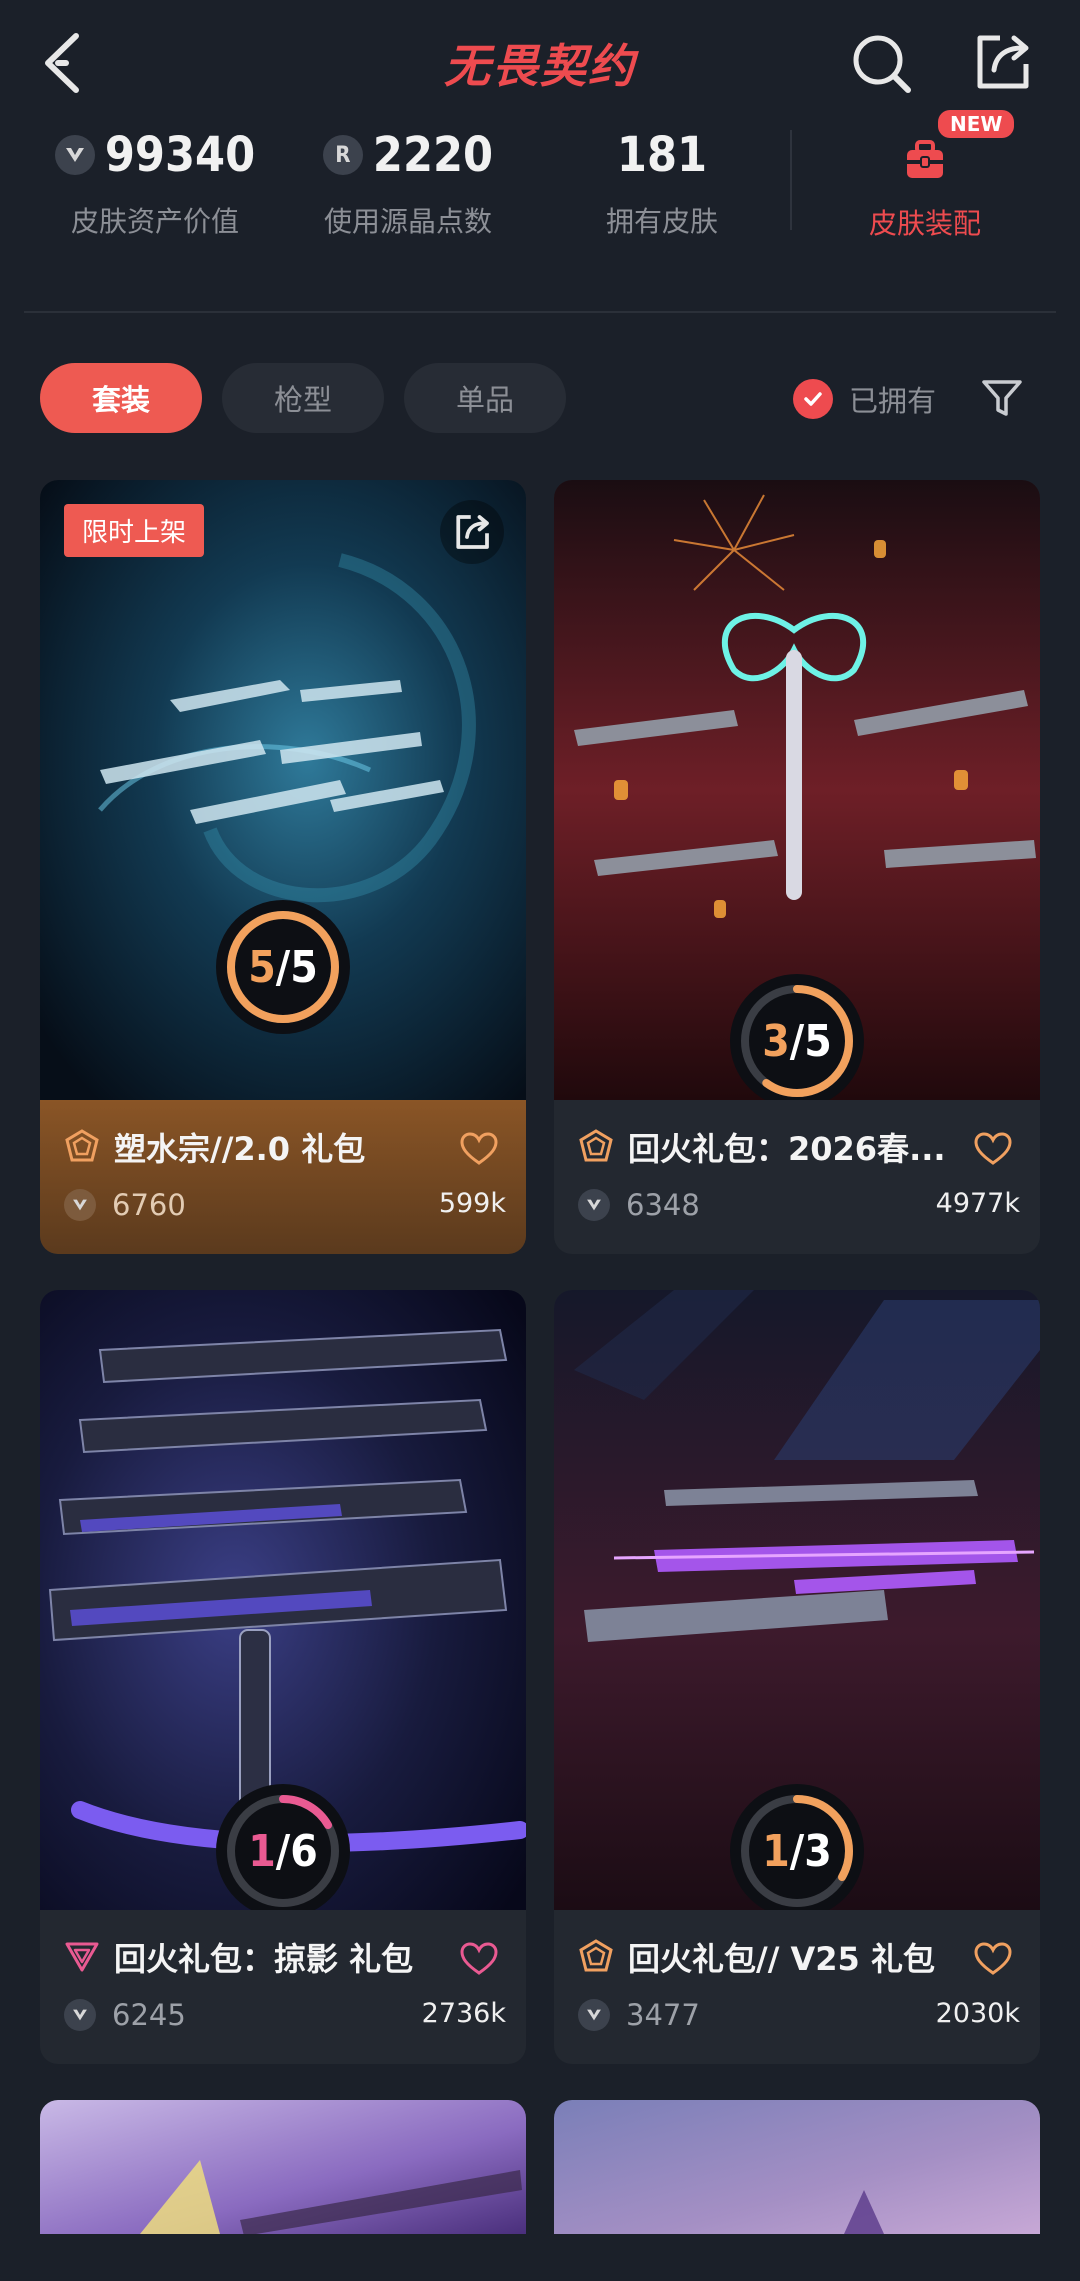 The height and width of the screenshot is (2281, 1080). I want to click on app-logo-title: 无畏契约, so click(540, 66).